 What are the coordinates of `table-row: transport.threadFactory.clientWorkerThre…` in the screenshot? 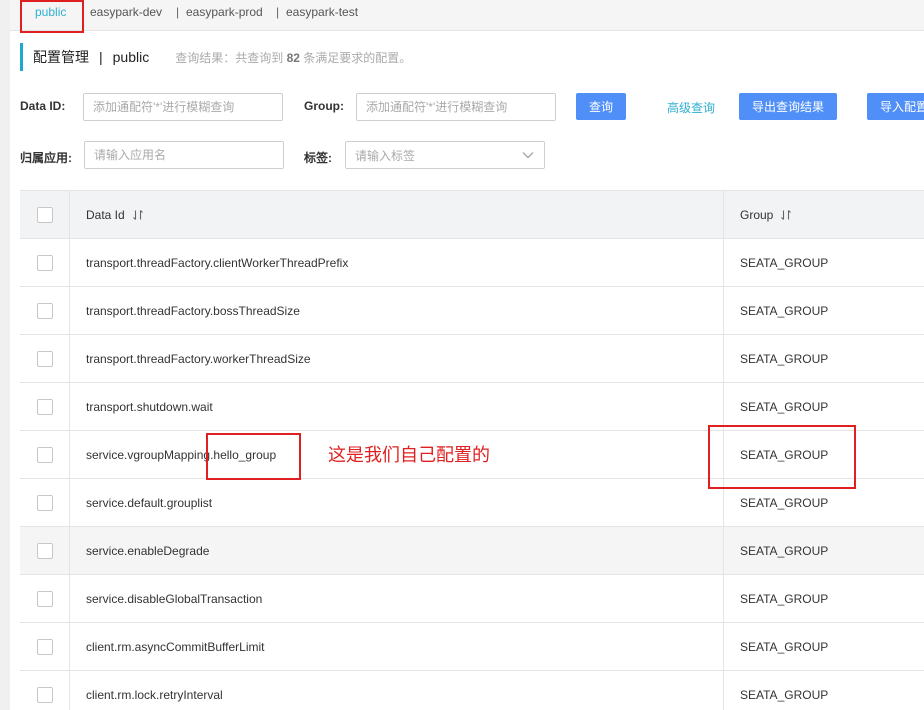 It's located at (472, 263).